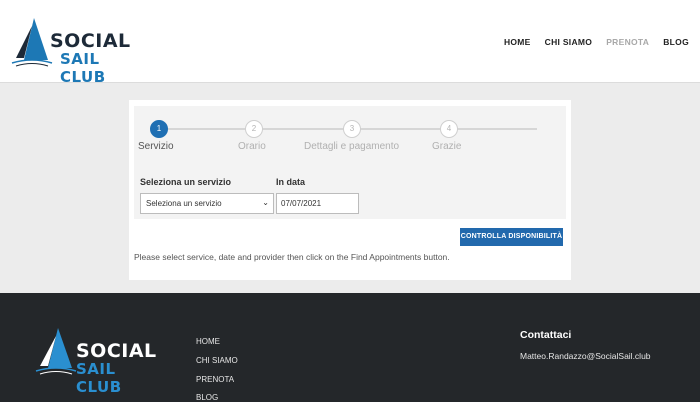 This screenshot has width=700, height=402. What do you see at coordinates (254, 129) in the screenshot?
I see `step-2-circle: 2` at bounding box center [254, 129].